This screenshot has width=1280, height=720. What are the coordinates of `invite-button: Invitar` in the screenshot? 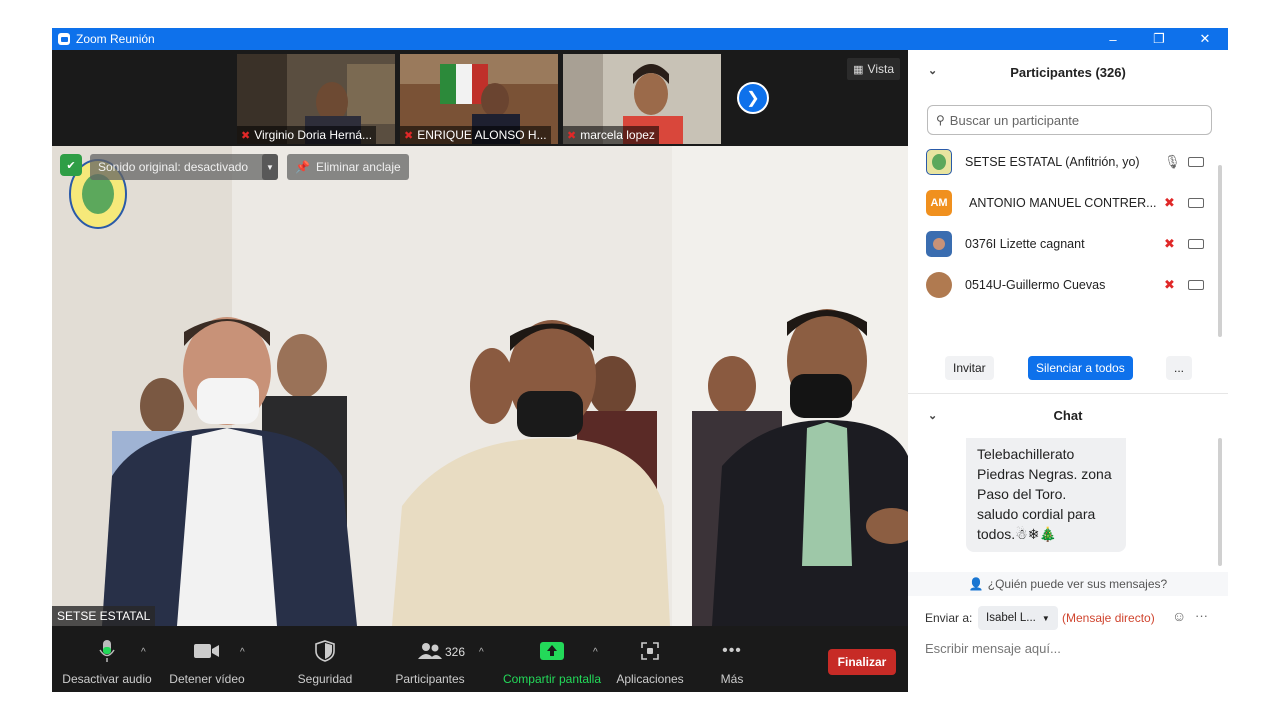 It's located at (969, 368).